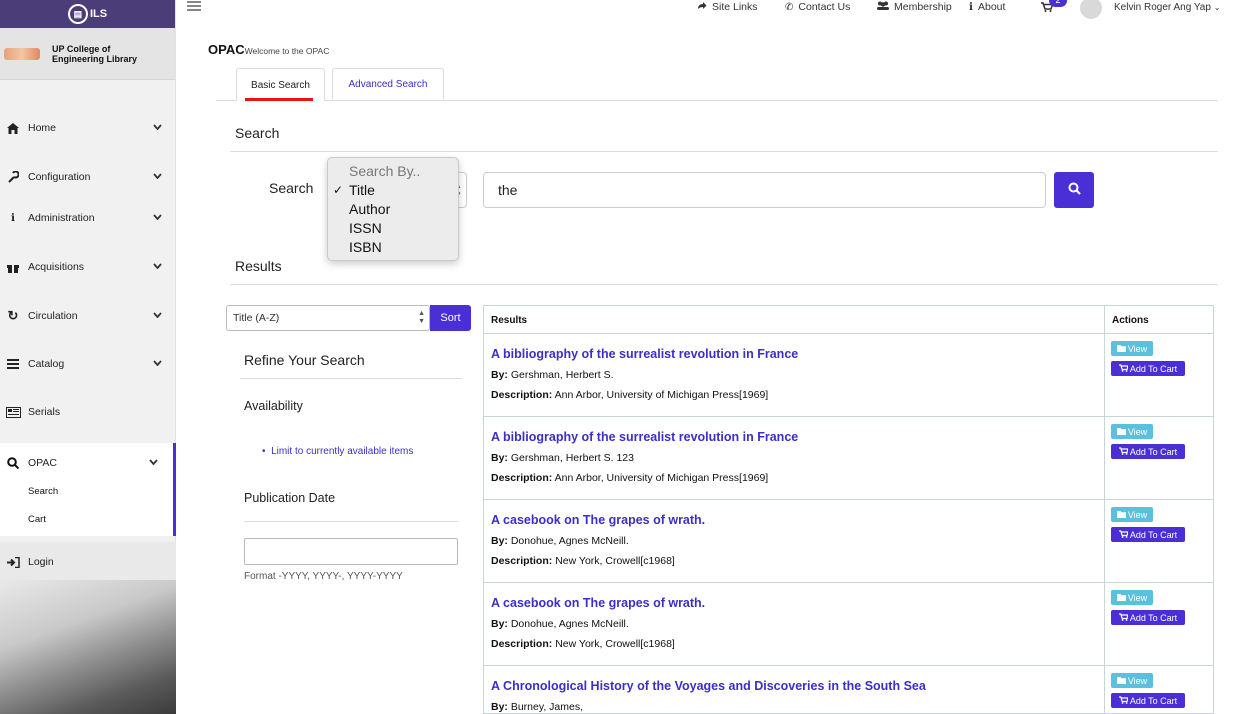 This screenshot has width=1256, height=714. Describe the element at coordinates (923, 7) in the screenshot. I see `membership-label: Membership` at that location.